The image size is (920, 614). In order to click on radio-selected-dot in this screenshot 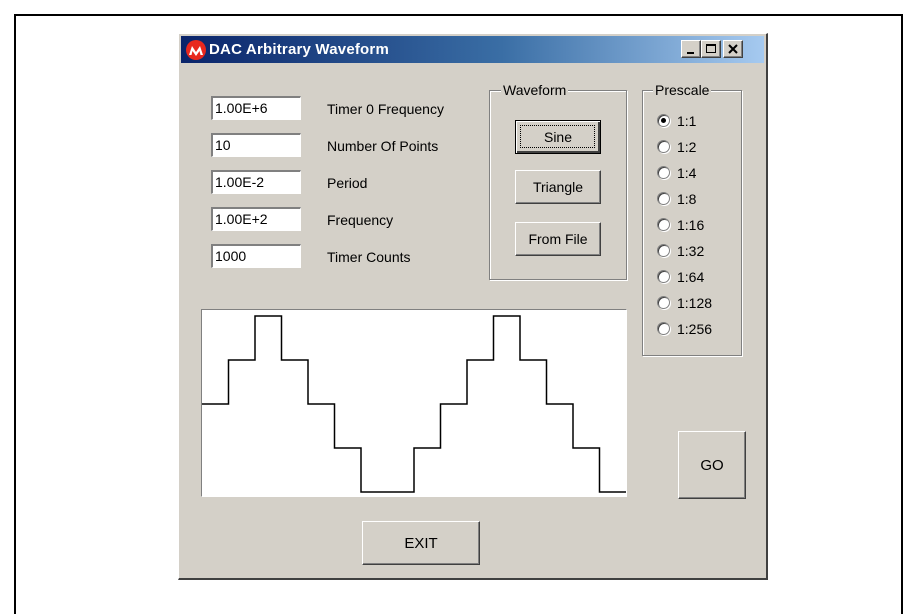, I will do `click(663, 120)`.